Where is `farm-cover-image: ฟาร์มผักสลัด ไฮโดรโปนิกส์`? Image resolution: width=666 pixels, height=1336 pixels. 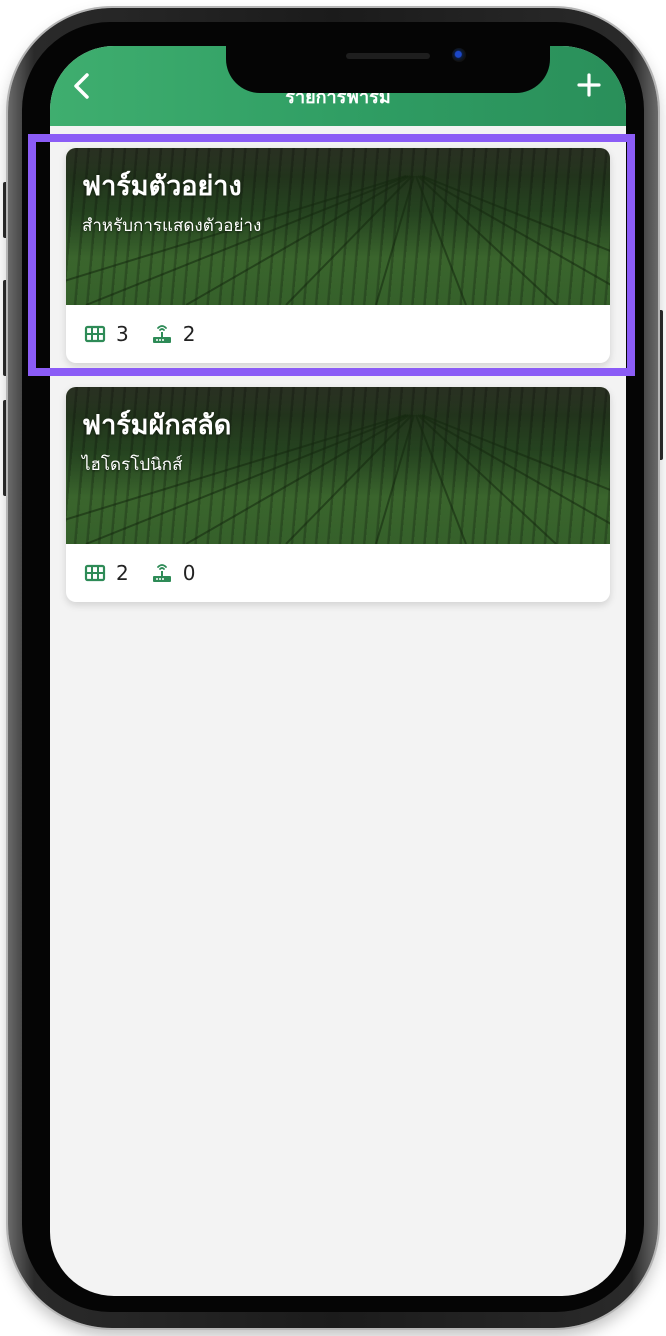 farm-cover-image: ฟาร์มผักสลัด ไฮโดรโปนิกส์ is located at coordinates (338, 465).